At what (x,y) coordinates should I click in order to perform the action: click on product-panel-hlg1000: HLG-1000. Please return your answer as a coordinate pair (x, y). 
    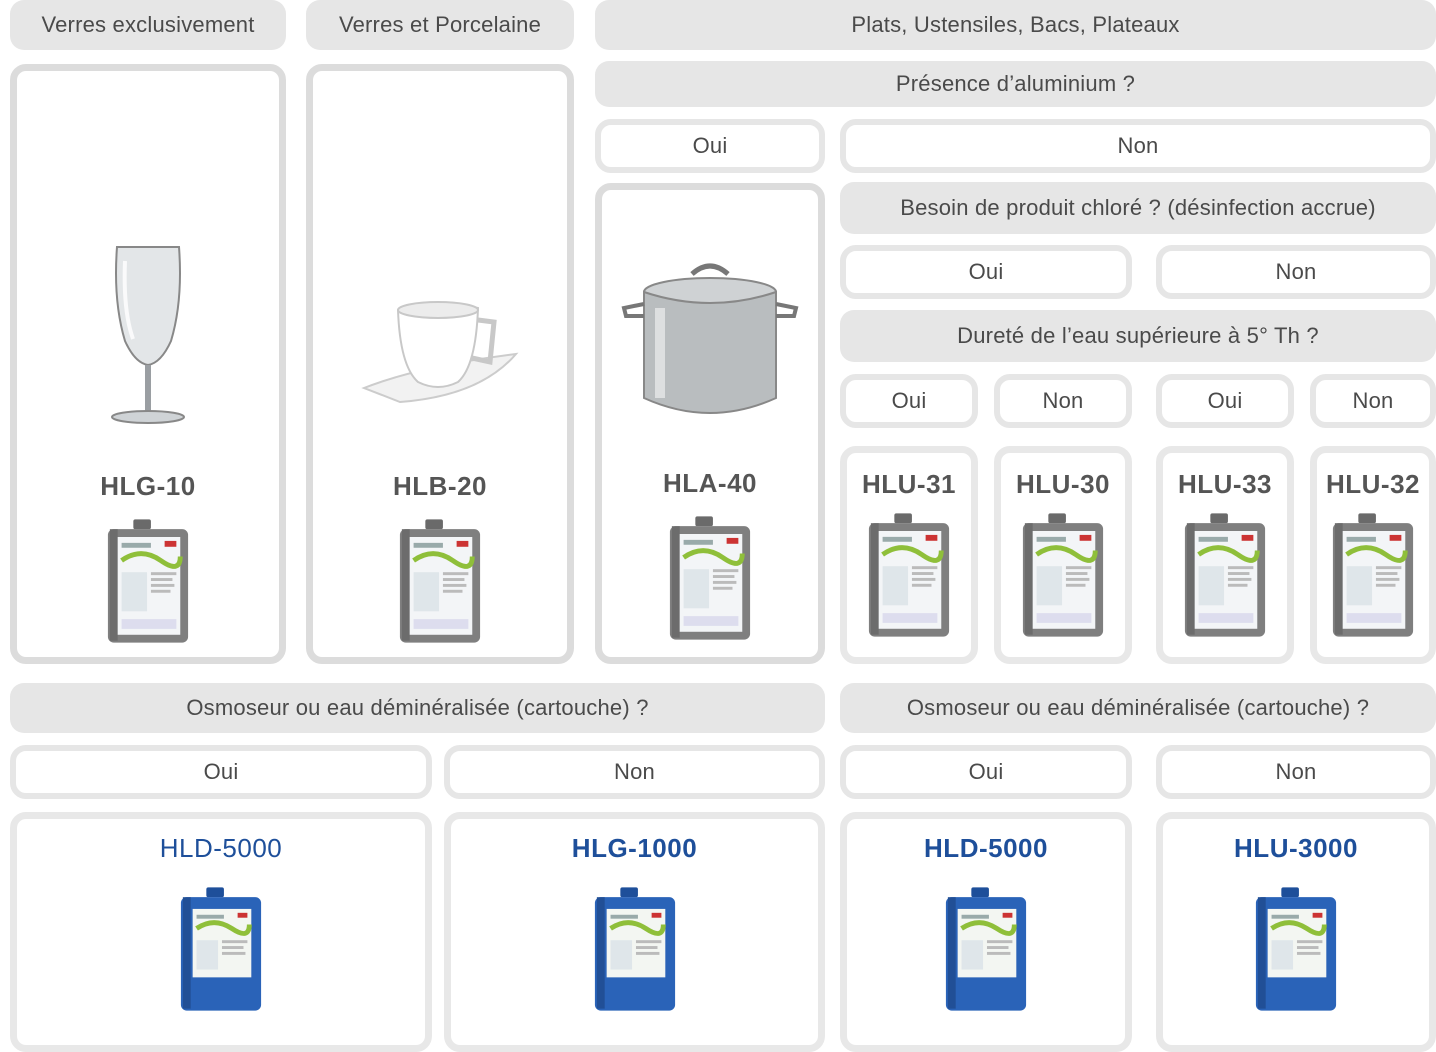
    Looking at the image, I should click on (634, 932).